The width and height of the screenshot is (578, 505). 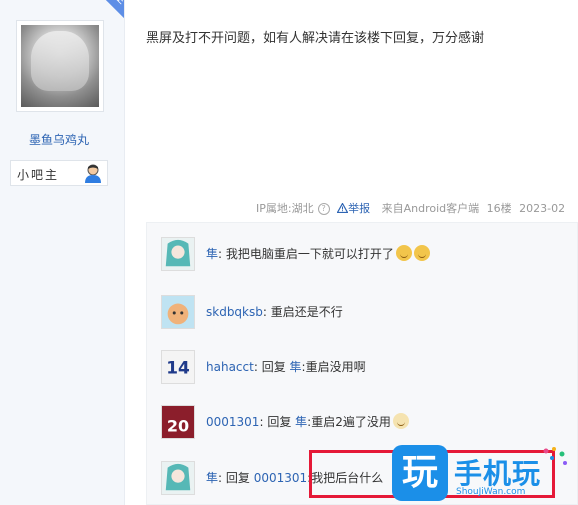 I want to click on reply-text: hahacct: 回复 隼:重启没用啊, so click(x=286, y=366).